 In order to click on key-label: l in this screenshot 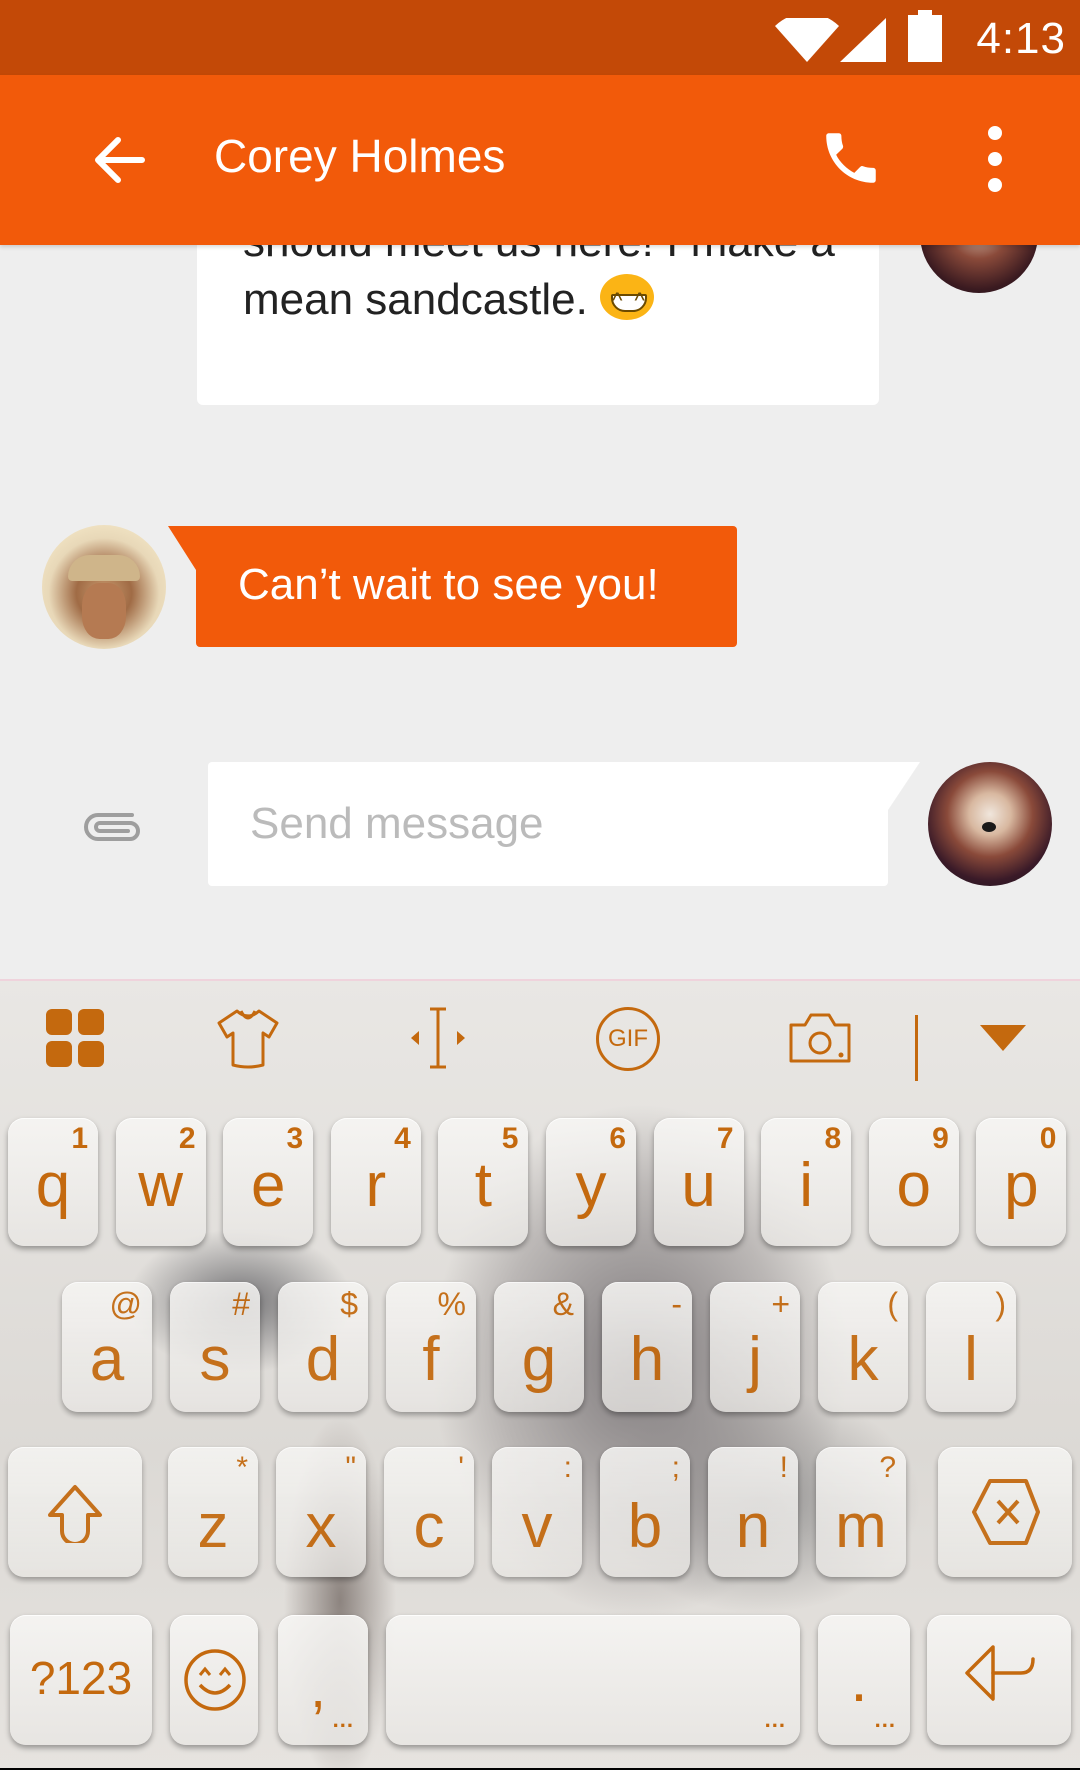, I will do `click(971, 1359)`.